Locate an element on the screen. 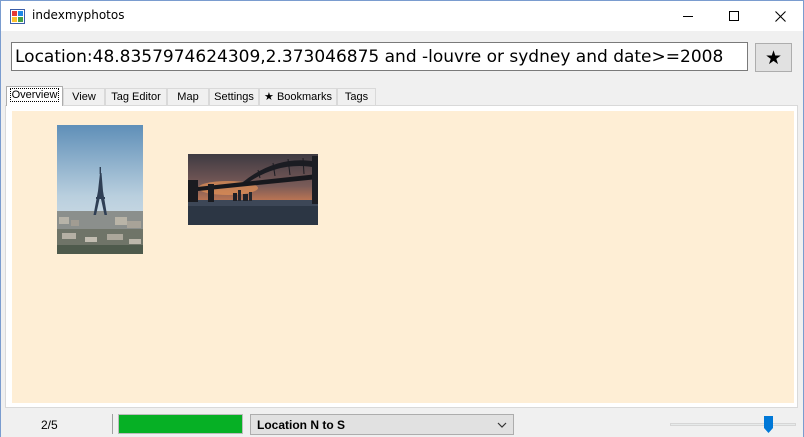  star-icon: ★ is located at coordinates (773, 57).